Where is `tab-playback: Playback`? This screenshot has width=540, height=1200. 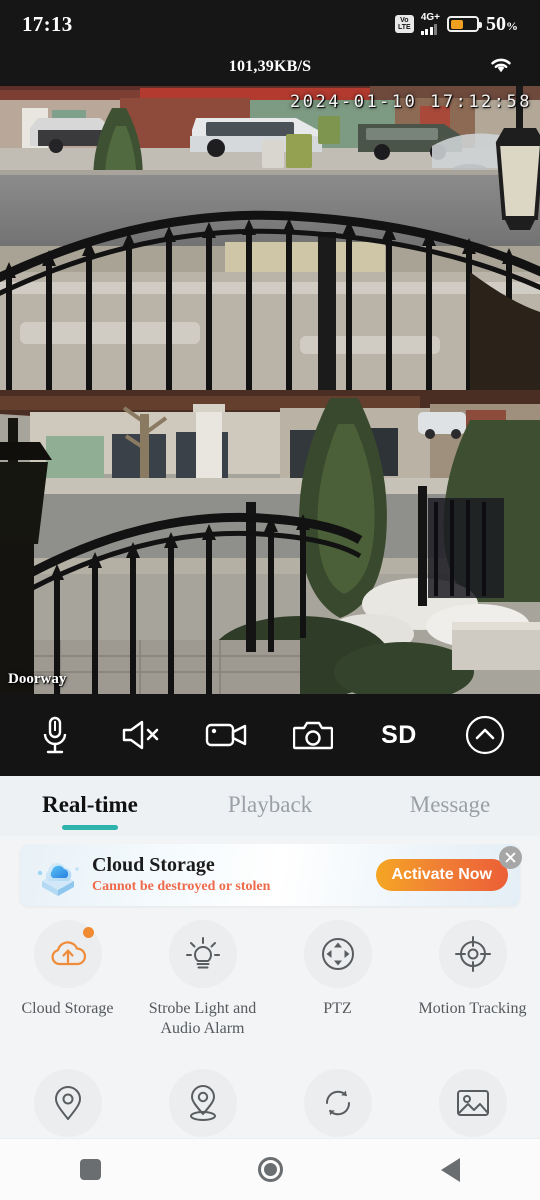
tab-playback: Playback is located at coordinates (270, 811).